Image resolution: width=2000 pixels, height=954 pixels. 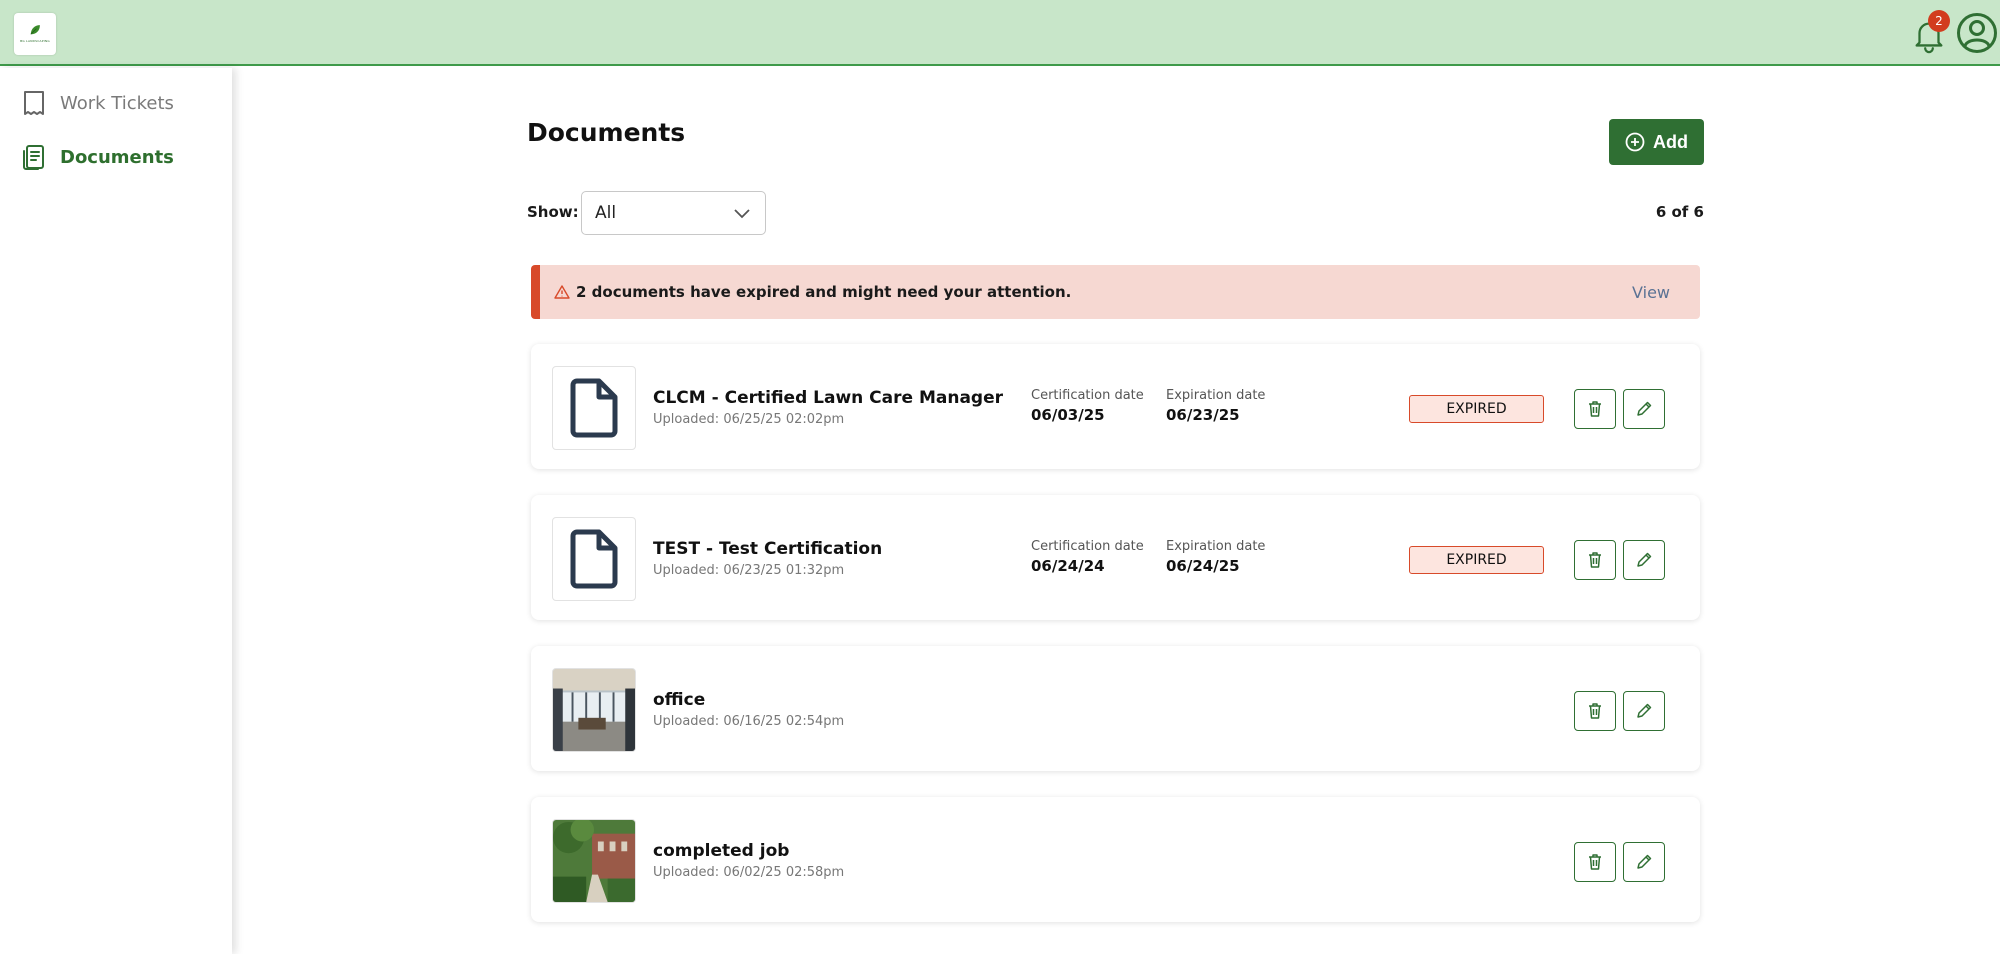 What do you see at coordinates (721, 851) in the screenshot?
I see `document-name: completed job` at bounding box center [721, 851].